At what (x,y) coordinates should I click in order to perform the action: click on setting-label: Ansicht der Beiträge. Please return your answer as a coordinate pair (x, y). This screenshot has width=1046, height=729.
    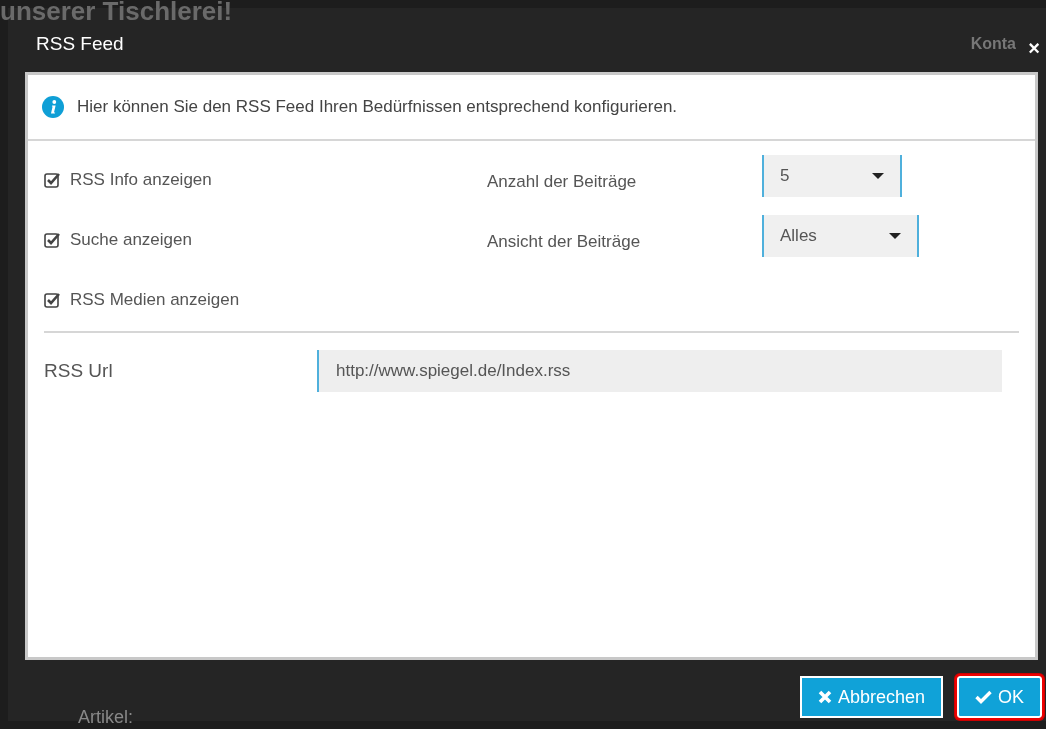
    Looking at the image, I should click on (564, 242).